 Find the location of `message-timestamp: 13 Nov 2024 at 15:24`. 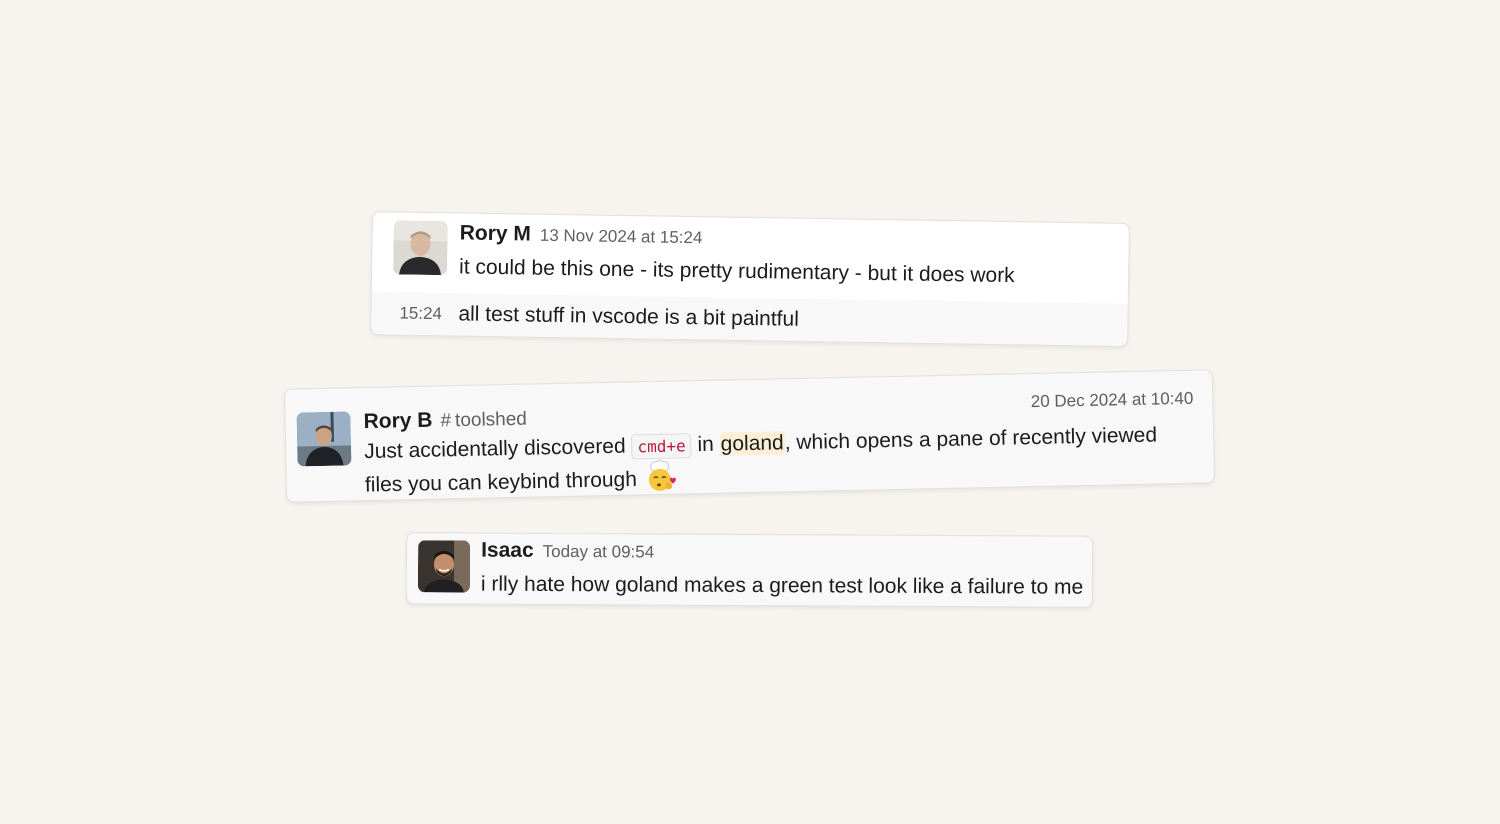

message-timestamp: 13 Nov 2024 at 15:24 is located at coordinates (621, 237).